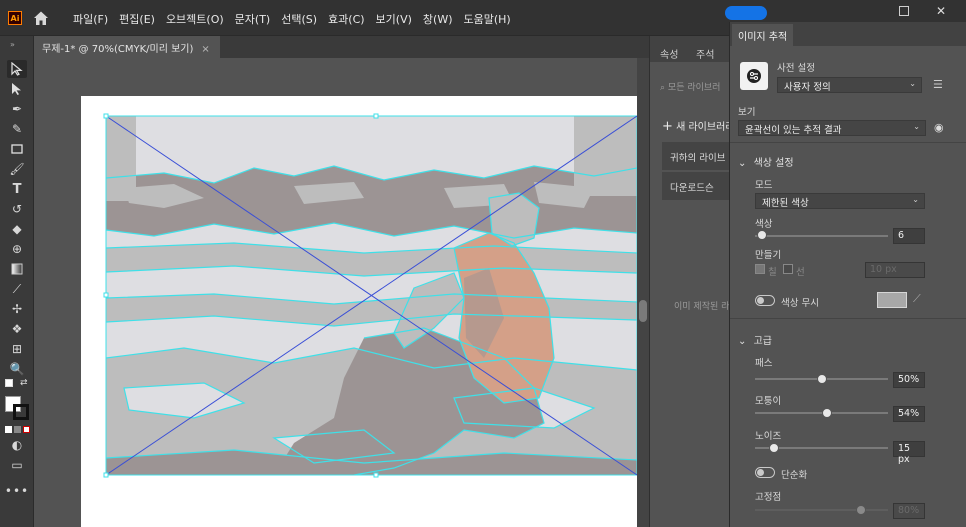 Image resolution: width=966 pixels, height=527 pixels. Describe the element at coordinates (17, 329) in the screenshot. I see `symbol-sprayer-tool-icon: ❖` at that location.